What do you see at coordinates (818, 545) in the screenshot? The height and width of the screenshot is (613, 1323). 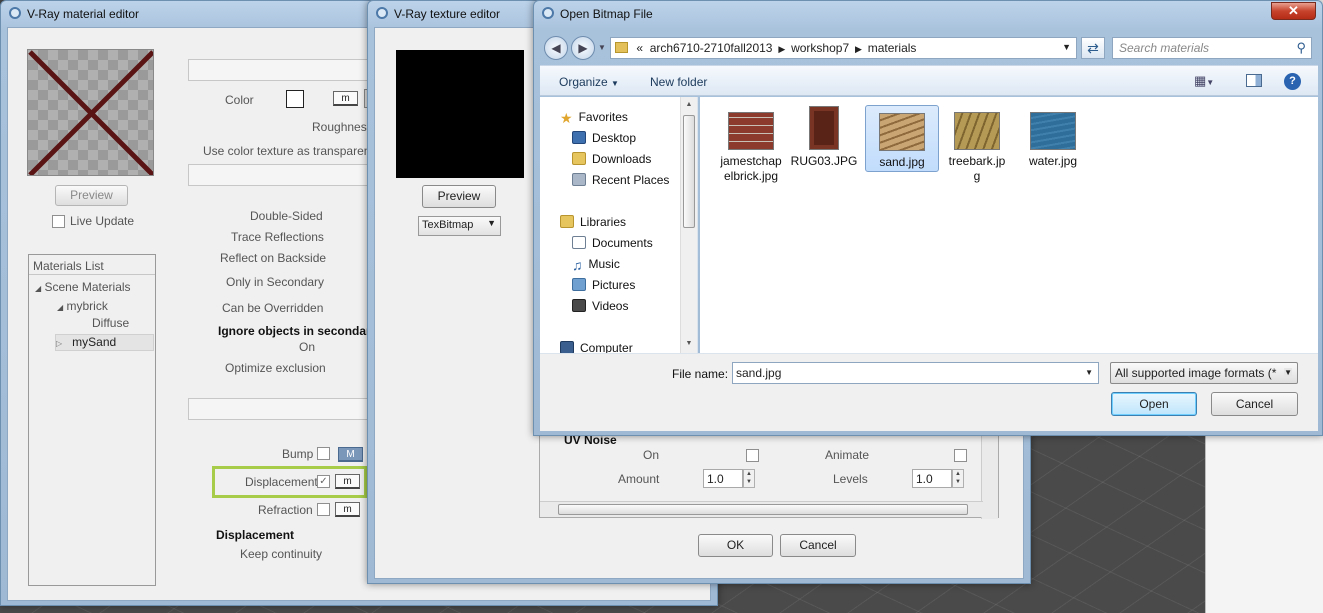 I see `texture-cancel-button: Cancel` at bounding box center [818, 545].